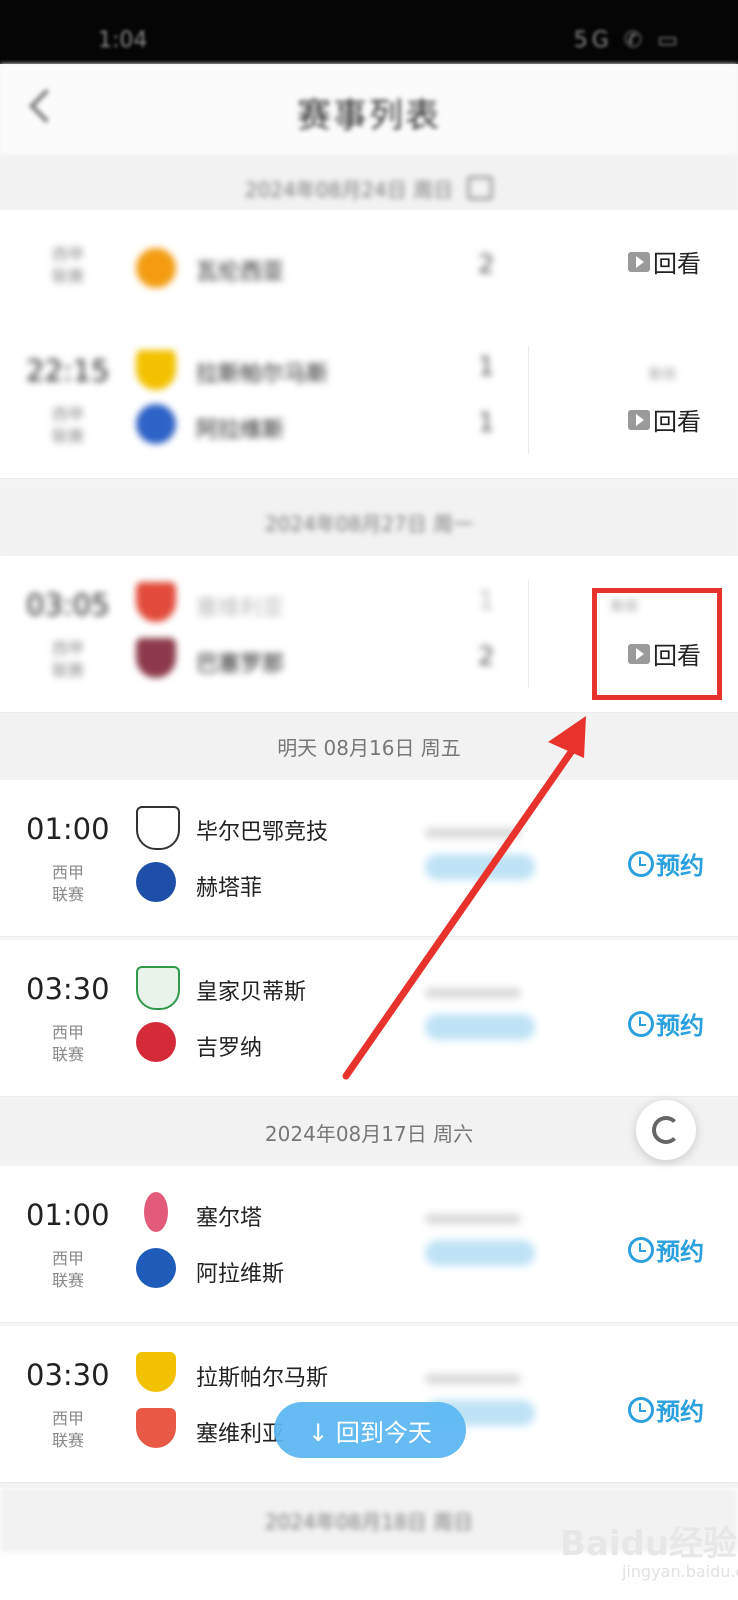 The image size is (738, 1600). I want to click on refresh-icon, so click(666, 1130).